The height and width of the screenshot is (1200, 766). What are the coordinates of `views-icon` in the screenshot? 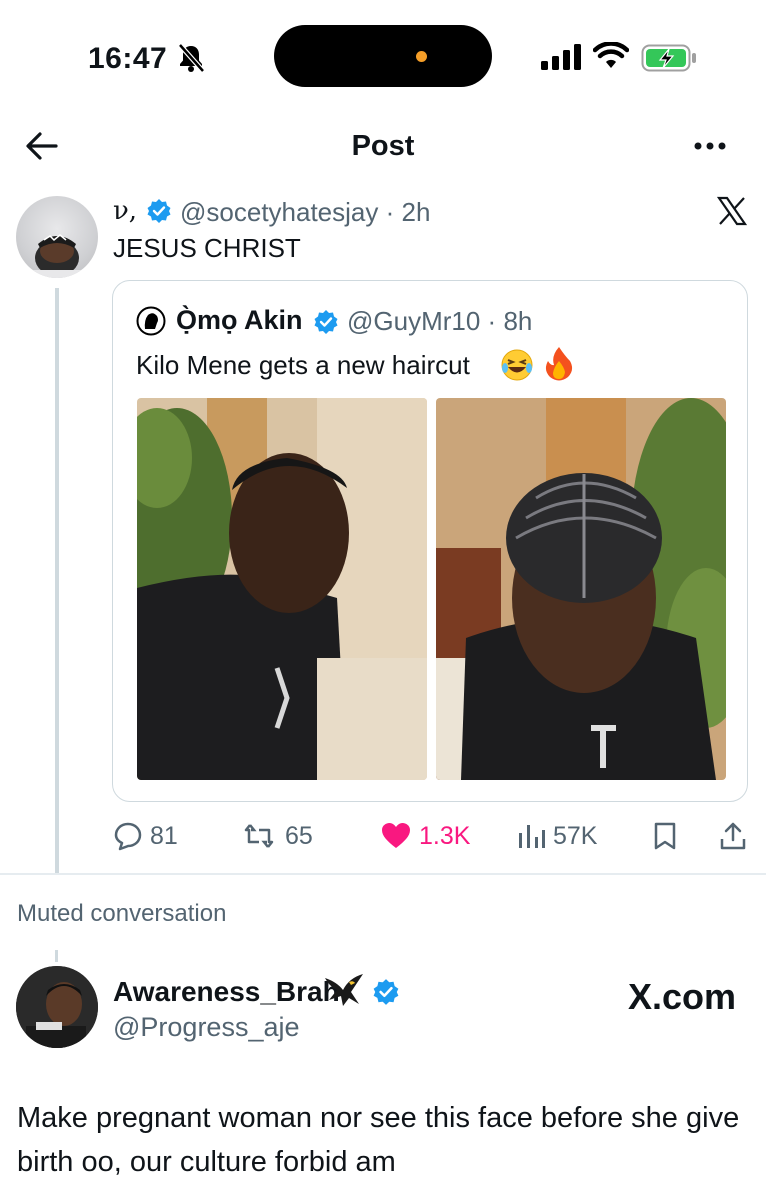 It's located at (531, 836).